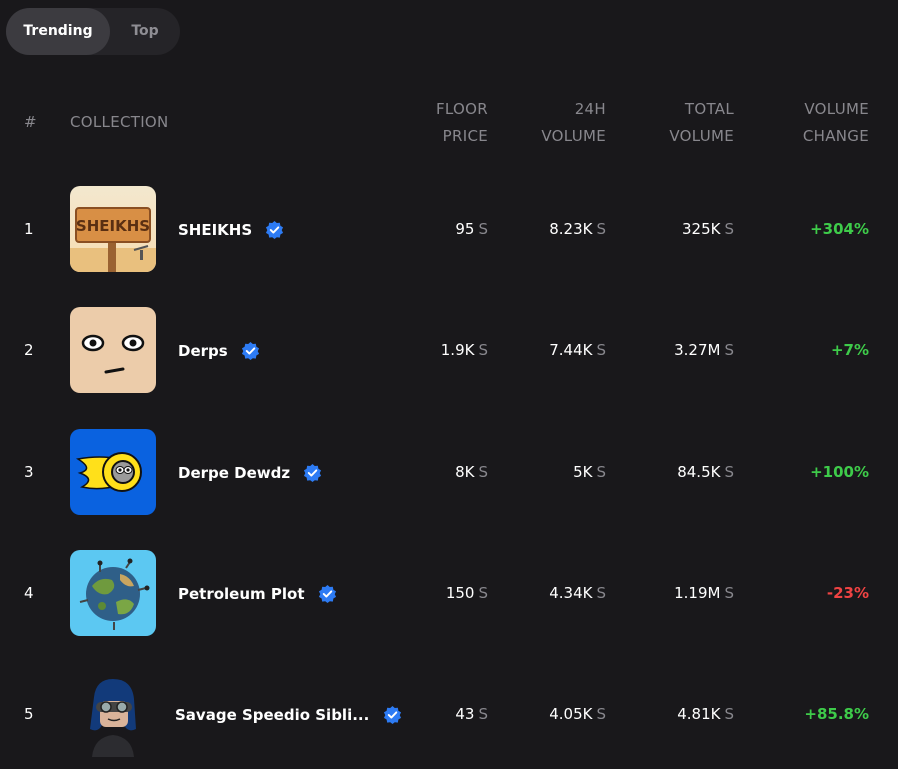 The image size is (898, 769). I want to click on total-volume: 84.5K S, so click(684, 472).